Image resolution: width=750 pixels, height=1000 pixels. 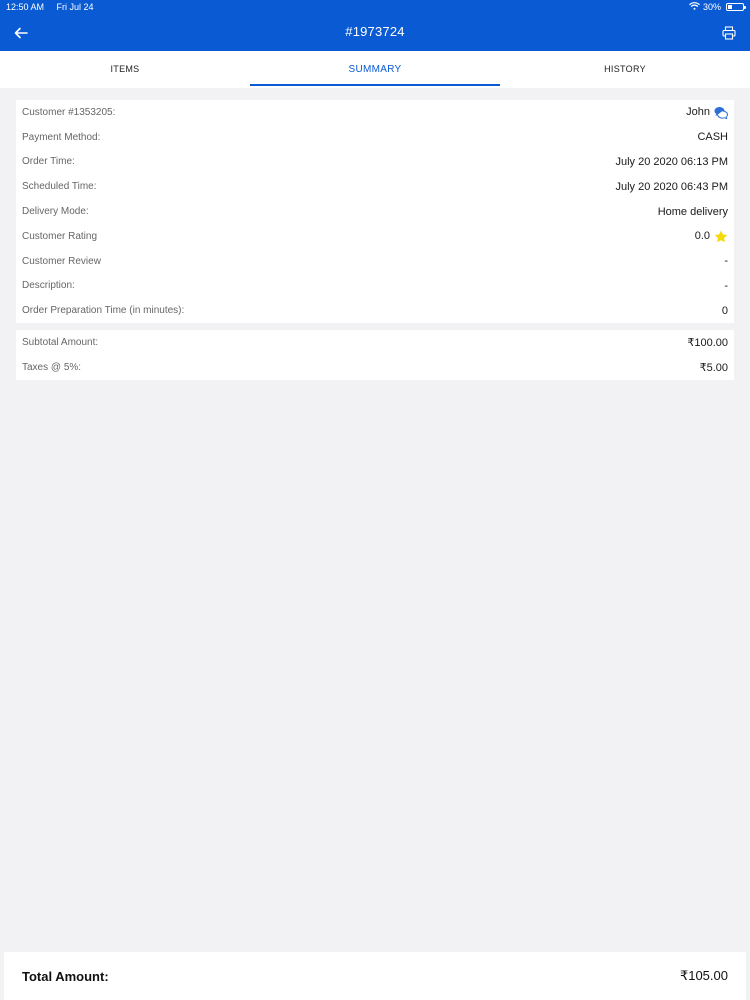 What do you see at coordinates (59, 187) in the screenshot?
I see `detail-label: Scheduled Time:` at bounding box center [59, 187].